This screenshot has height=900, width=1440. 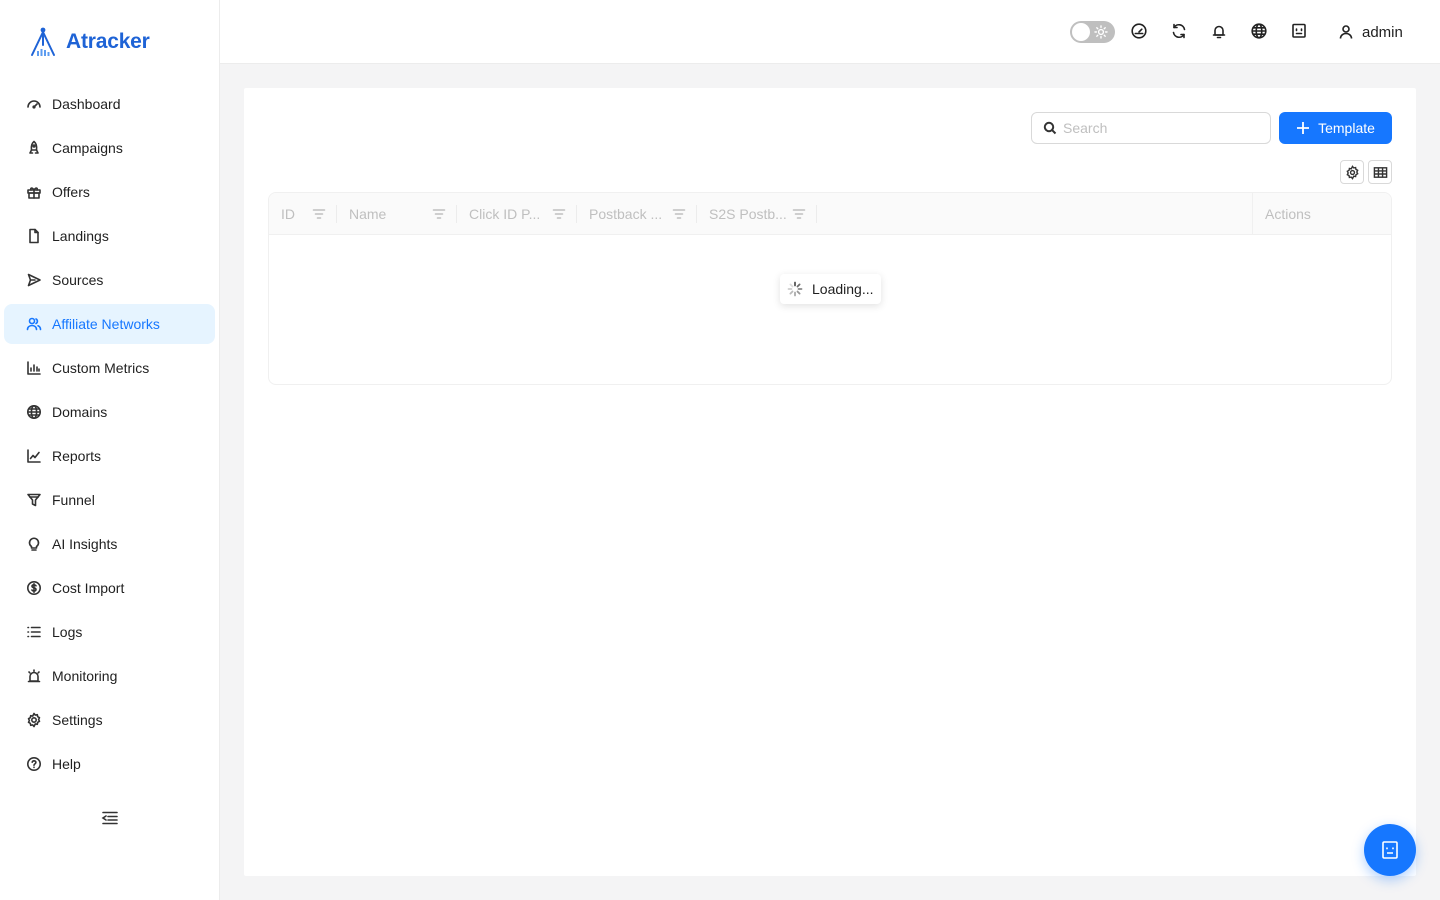 What do you see at coordinates (1101, 32) in the screenshot?
I see `sun-icon` at bounding box center [1101, 32].